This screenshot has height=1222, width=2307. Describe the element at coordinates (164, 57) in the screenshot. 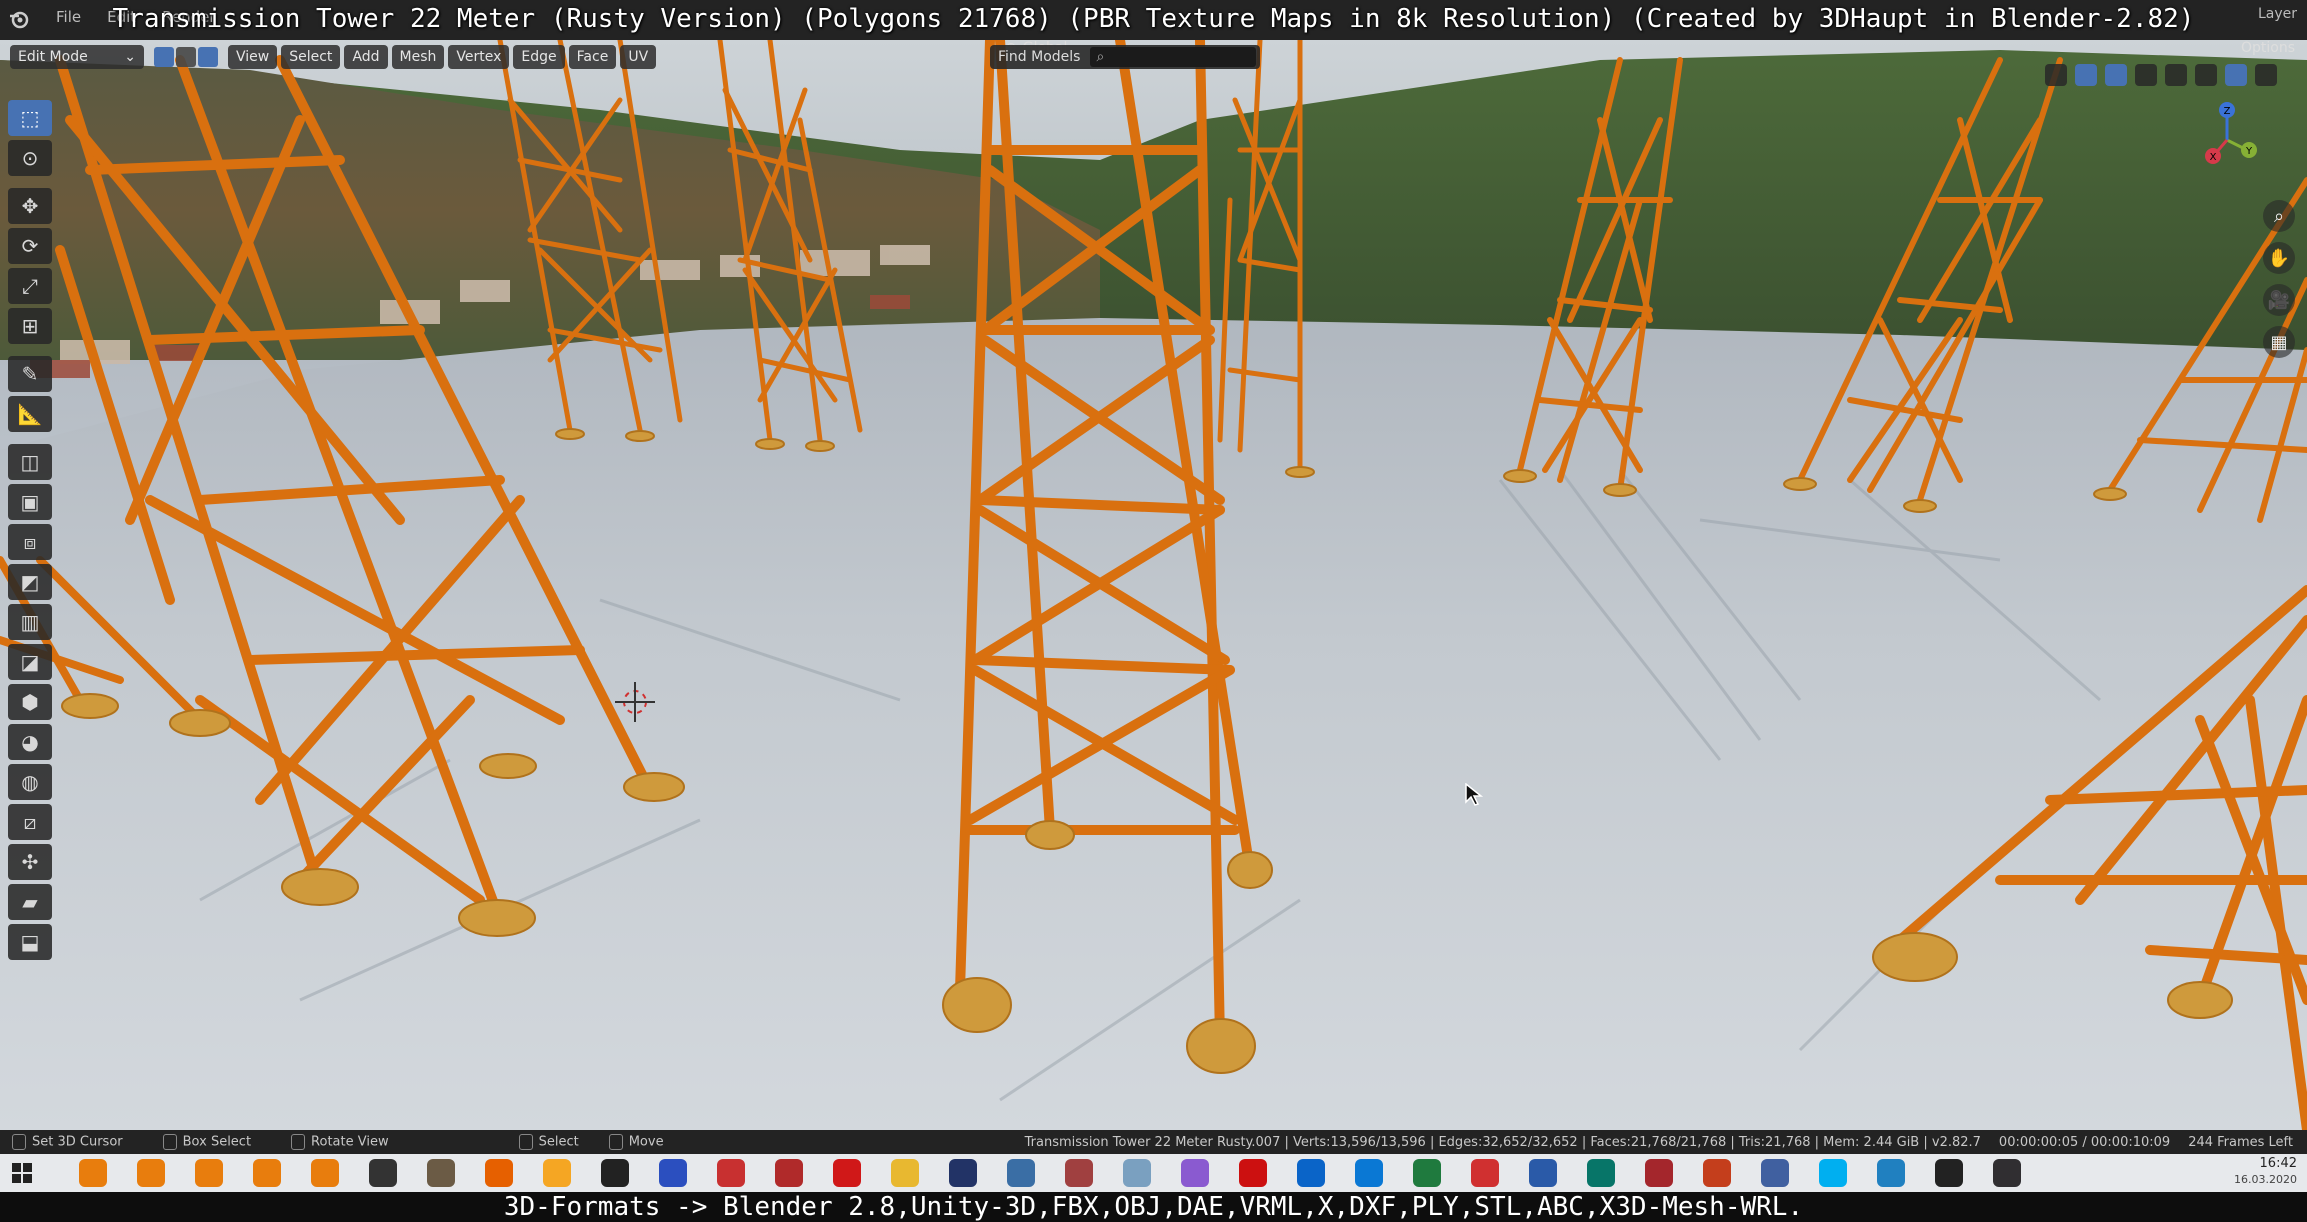

I see `vertex-select-icon` at that location.